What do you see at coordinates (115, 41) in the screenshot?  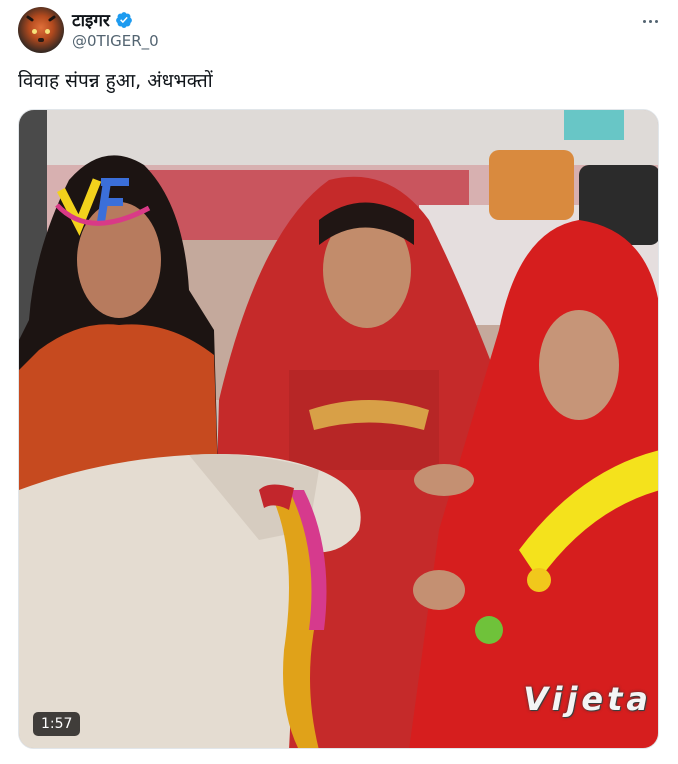 I see `user-handle: @0TIGER_0` at bounding box center [115, 41].